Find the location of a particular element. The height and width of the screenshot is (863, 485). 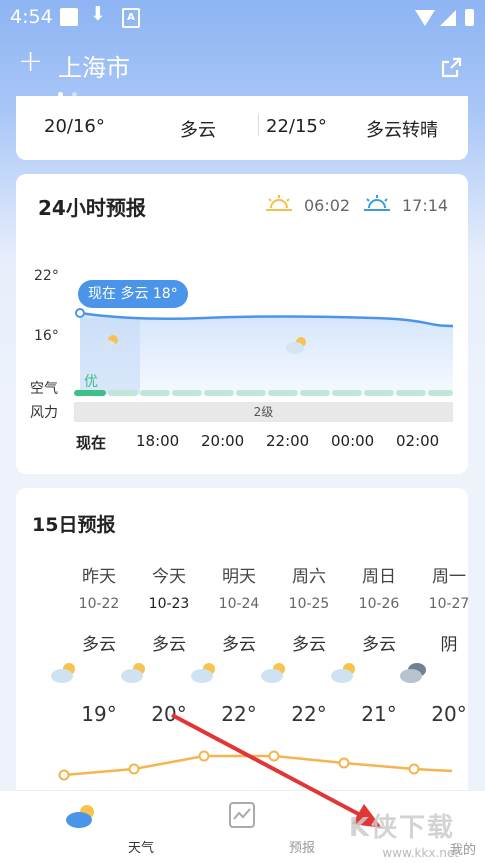

tomorrow-temp: 22/15° is located at coordinates (296, 126).